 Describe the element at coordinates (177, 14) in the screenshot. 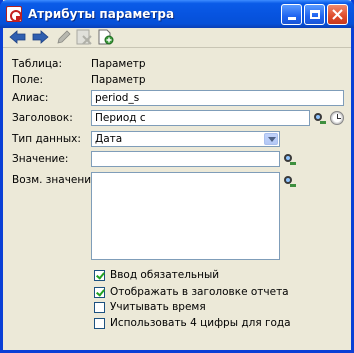

I see `title-bar: Атрибуты параметра` at that location.